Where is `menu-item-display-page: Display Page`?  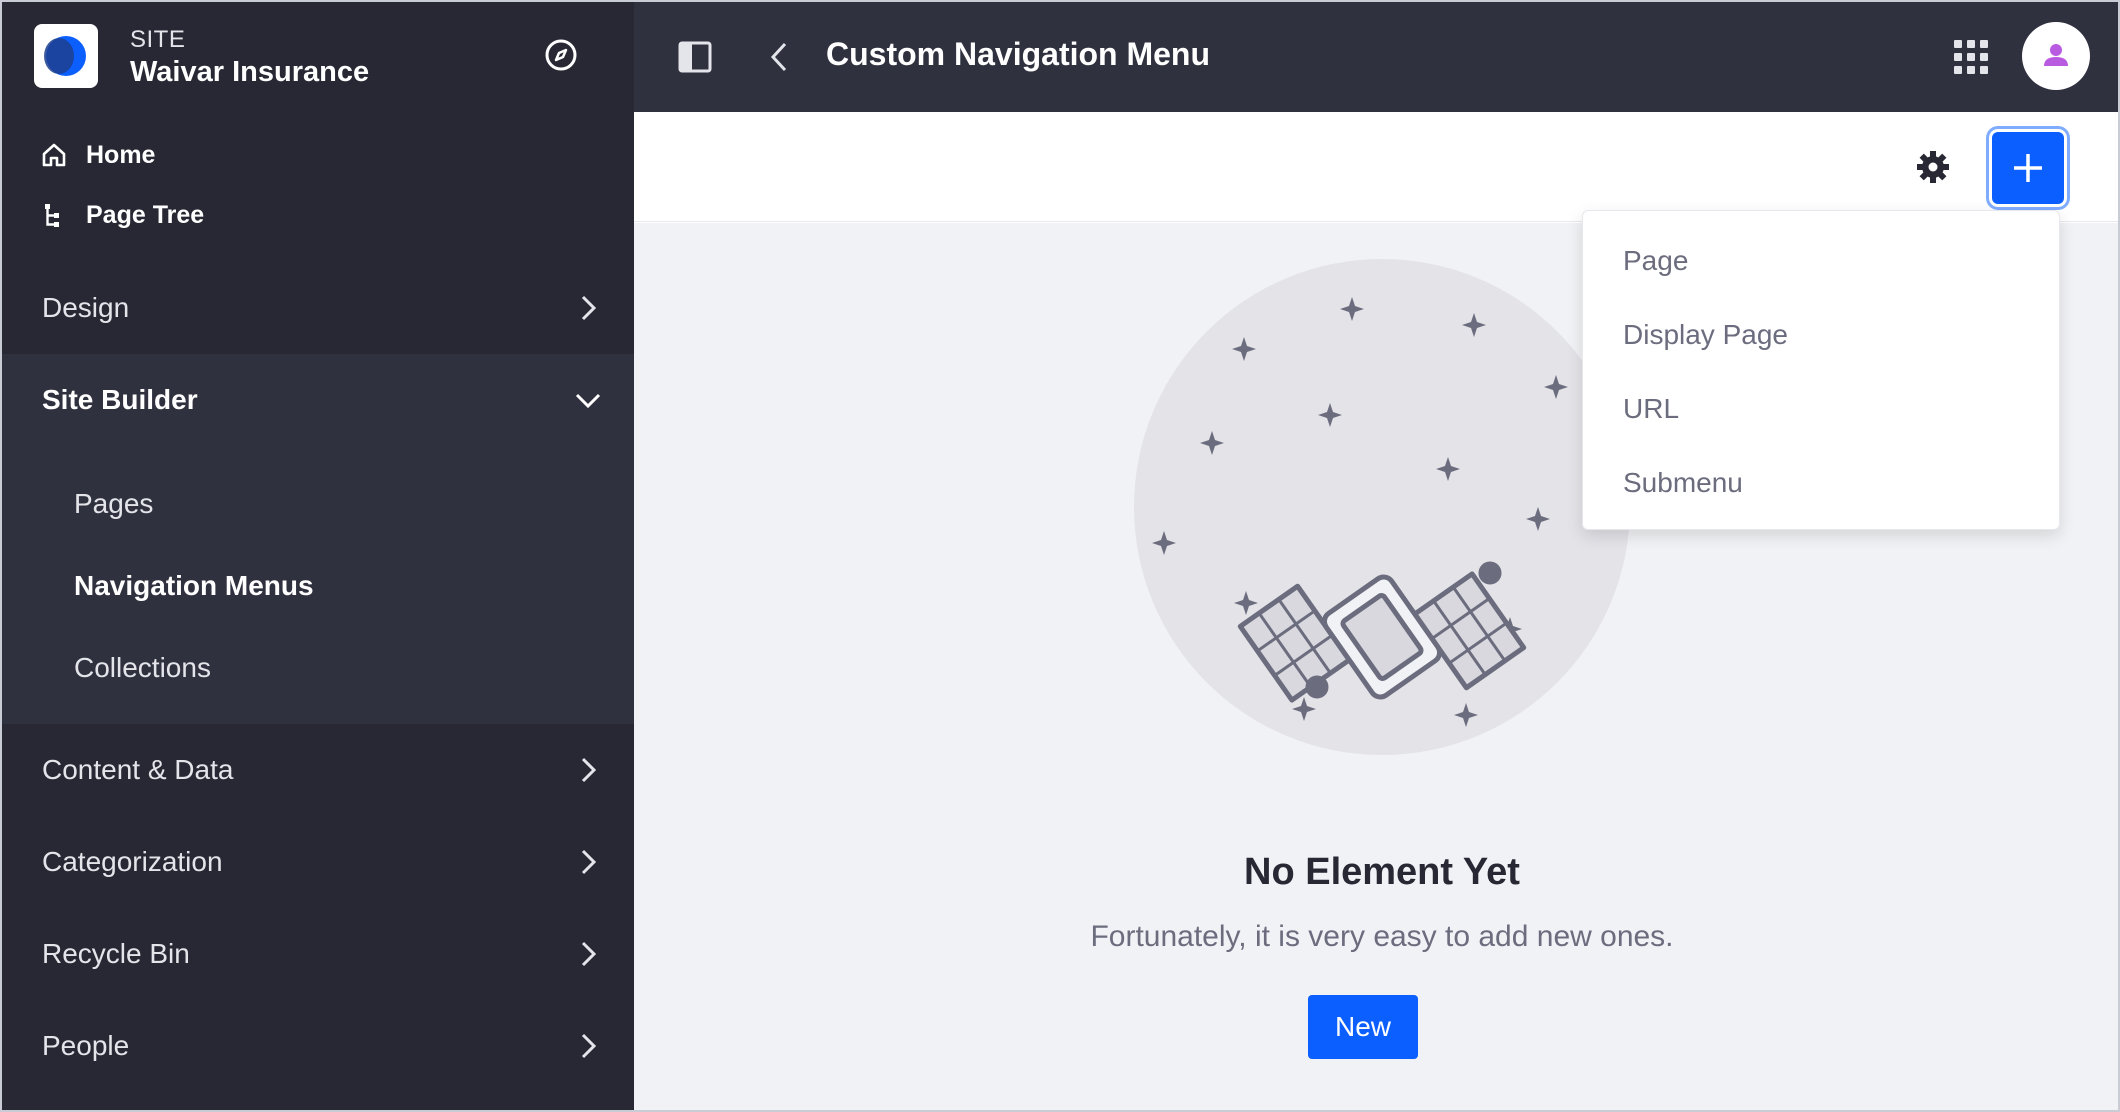
menu-item-display-page: Display Page is located at coordinates (1705, 335).